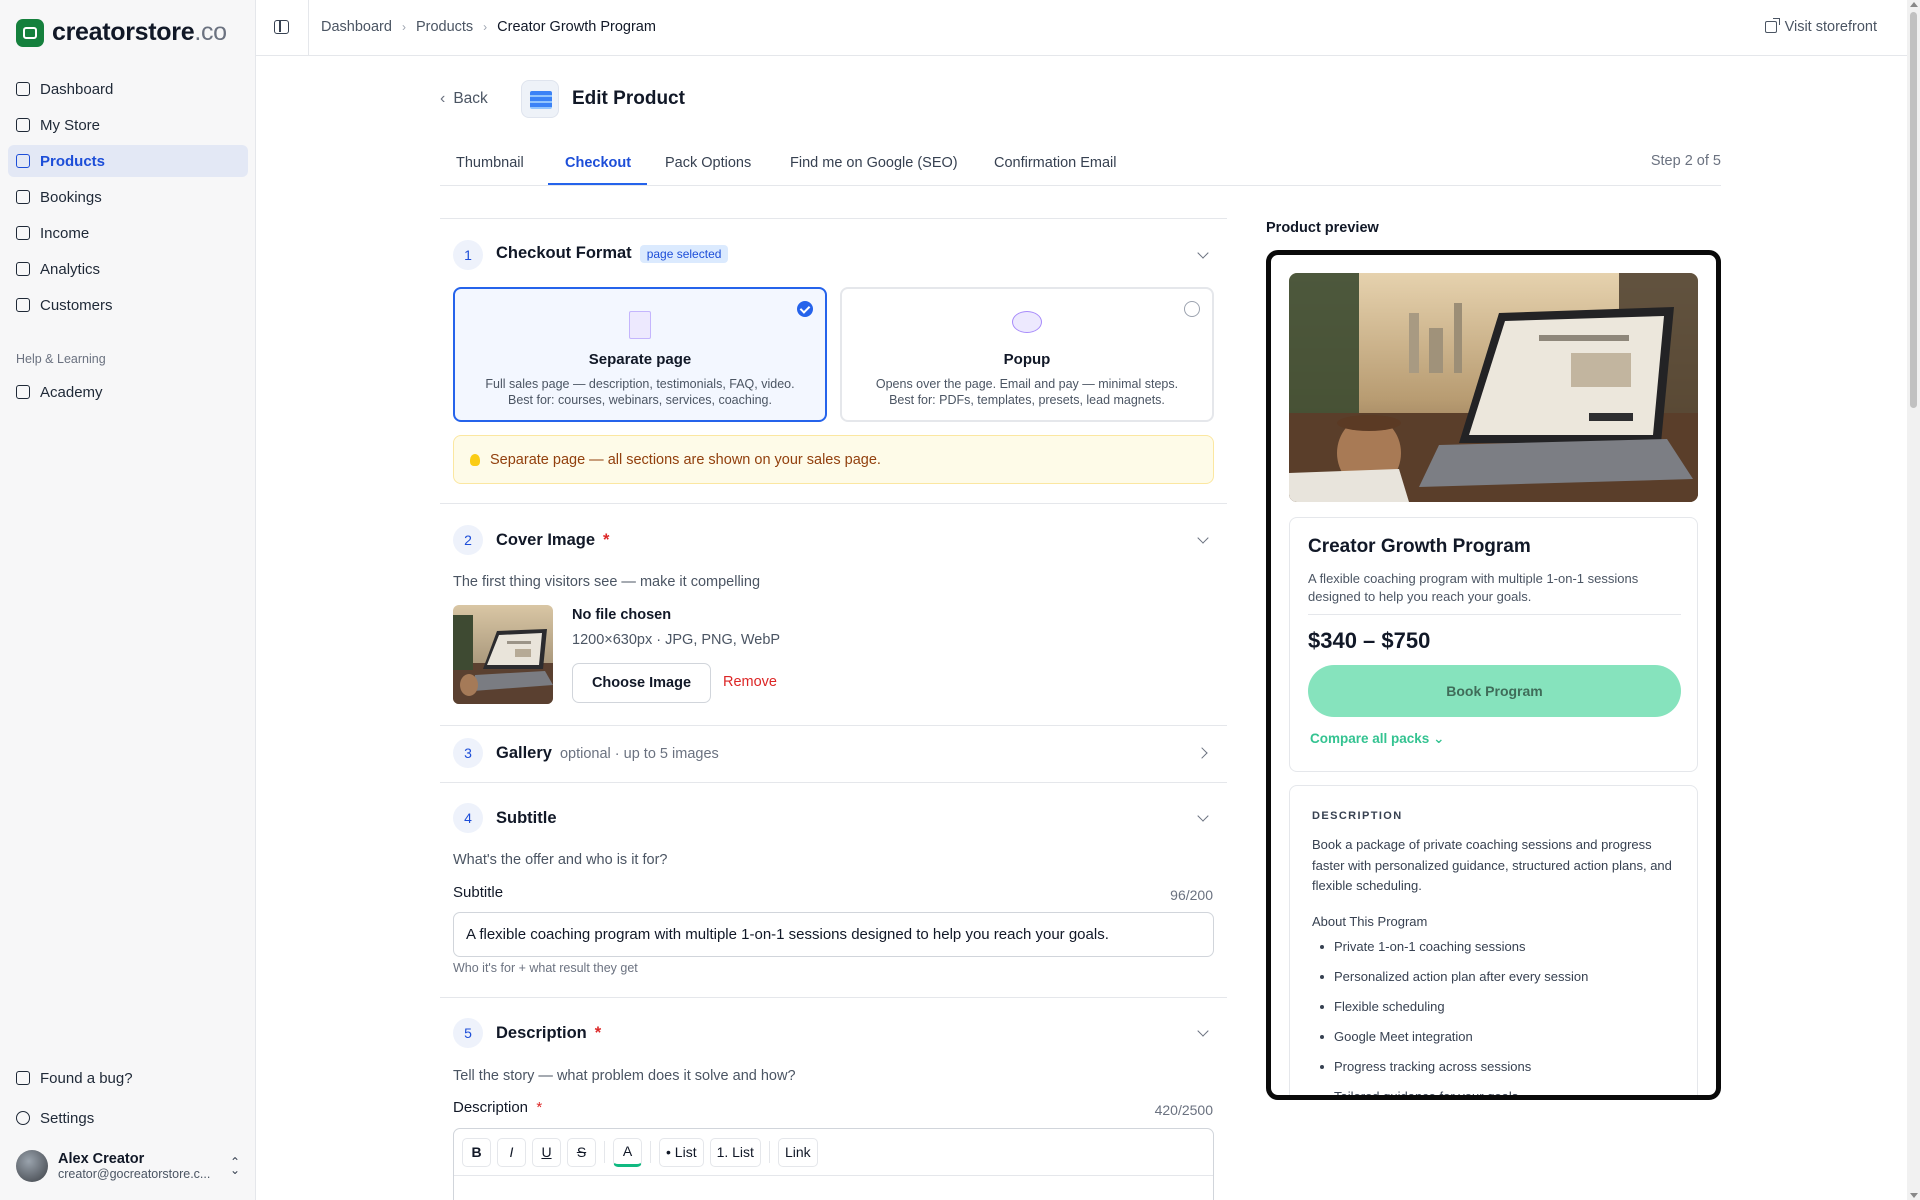 This screenshot has height=1200, width=1920. I want to click on text-color-button: A, so click(627, 1152).